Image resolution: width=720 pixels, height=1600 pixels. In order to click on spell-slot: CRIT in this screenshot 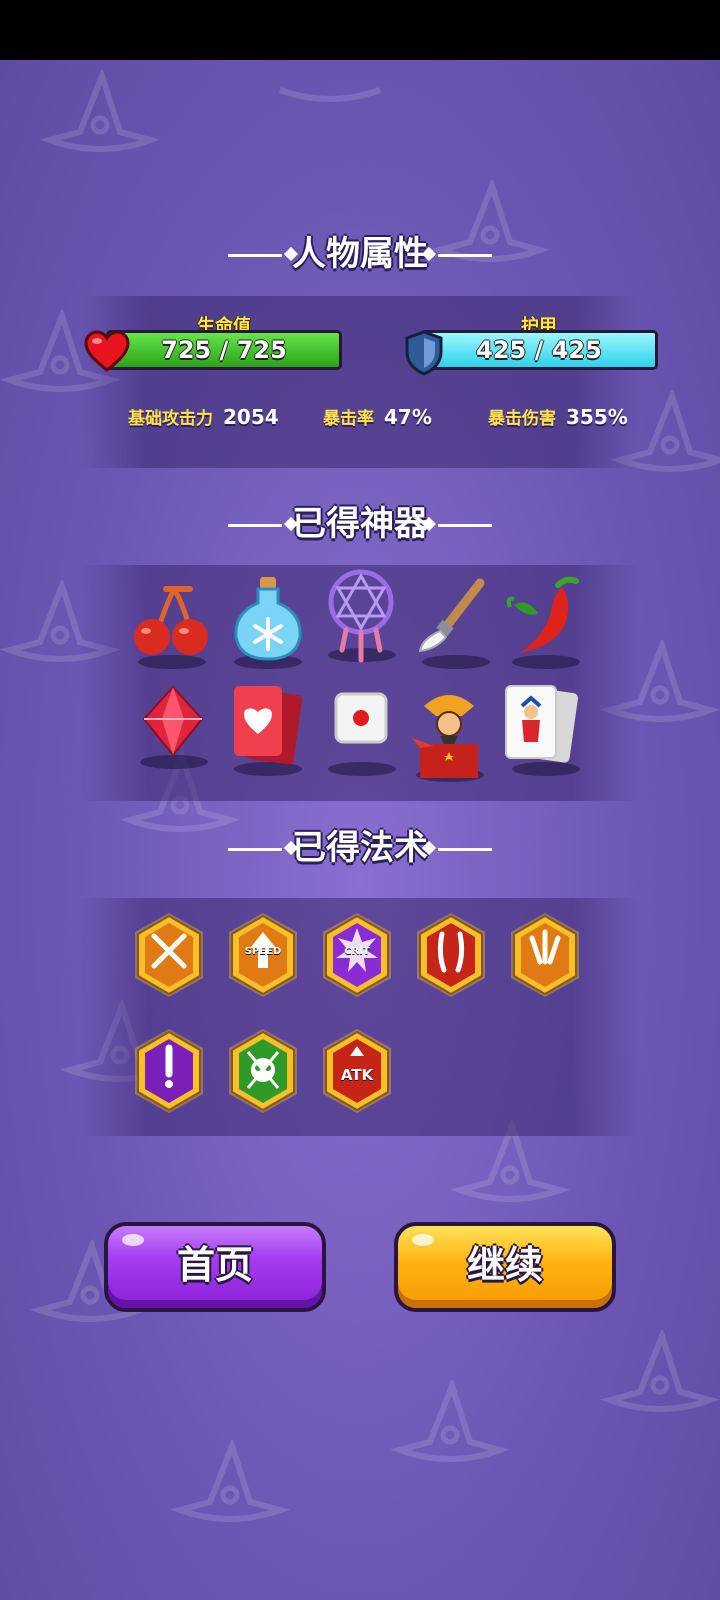, I will do `click(357, 955)`.